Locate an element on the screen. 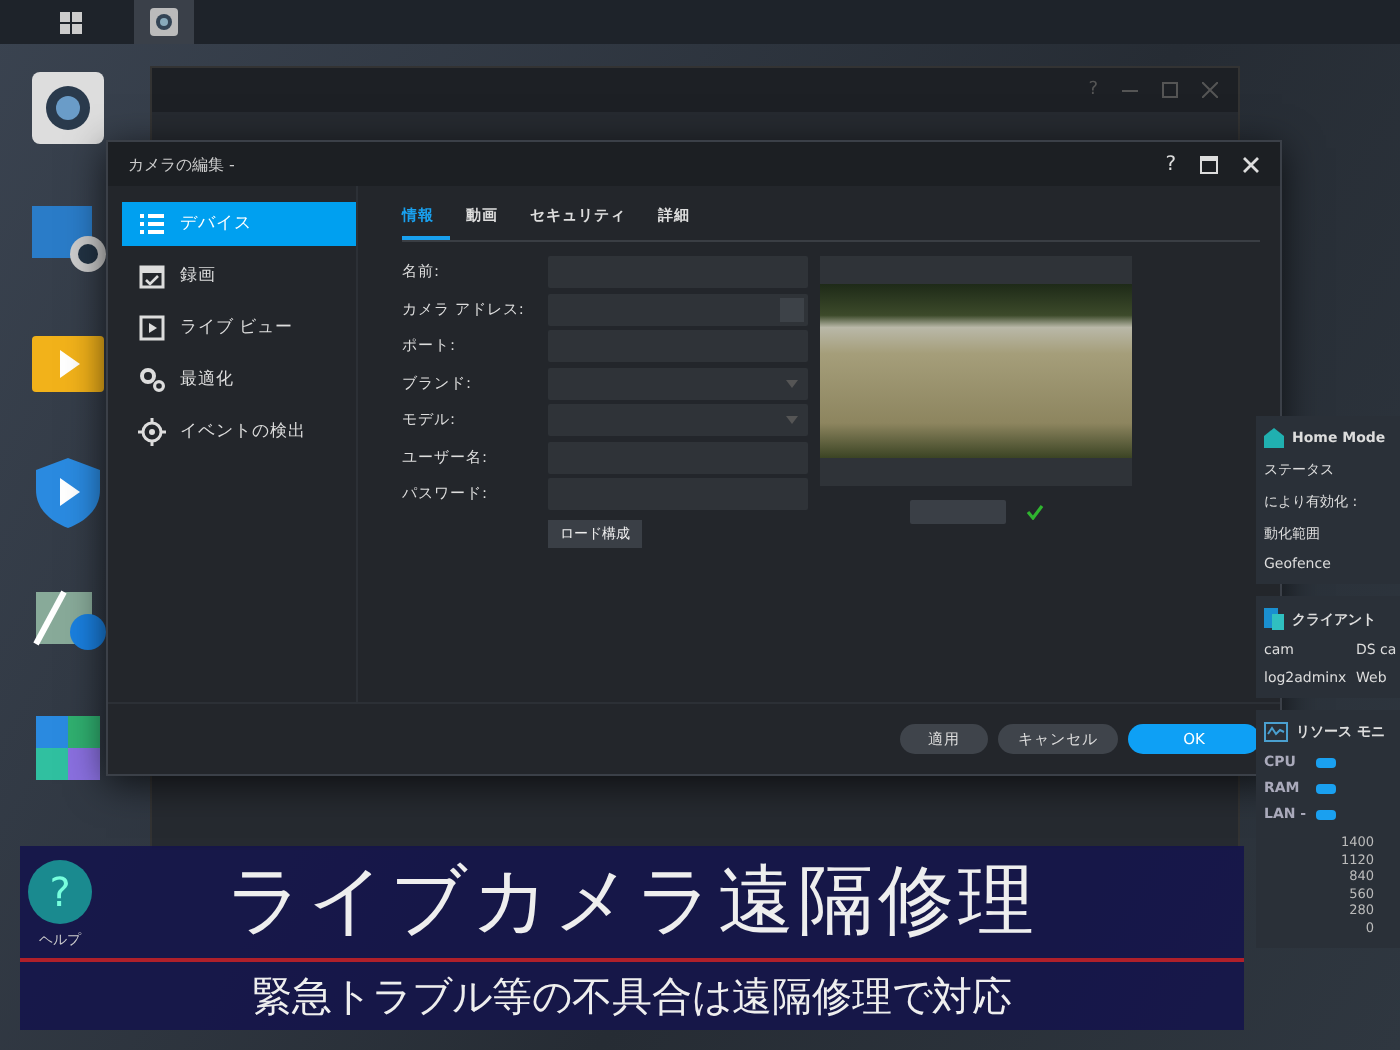 The image size is (1400, 1050). minimize-icon is located at coordinates (1130, 90).